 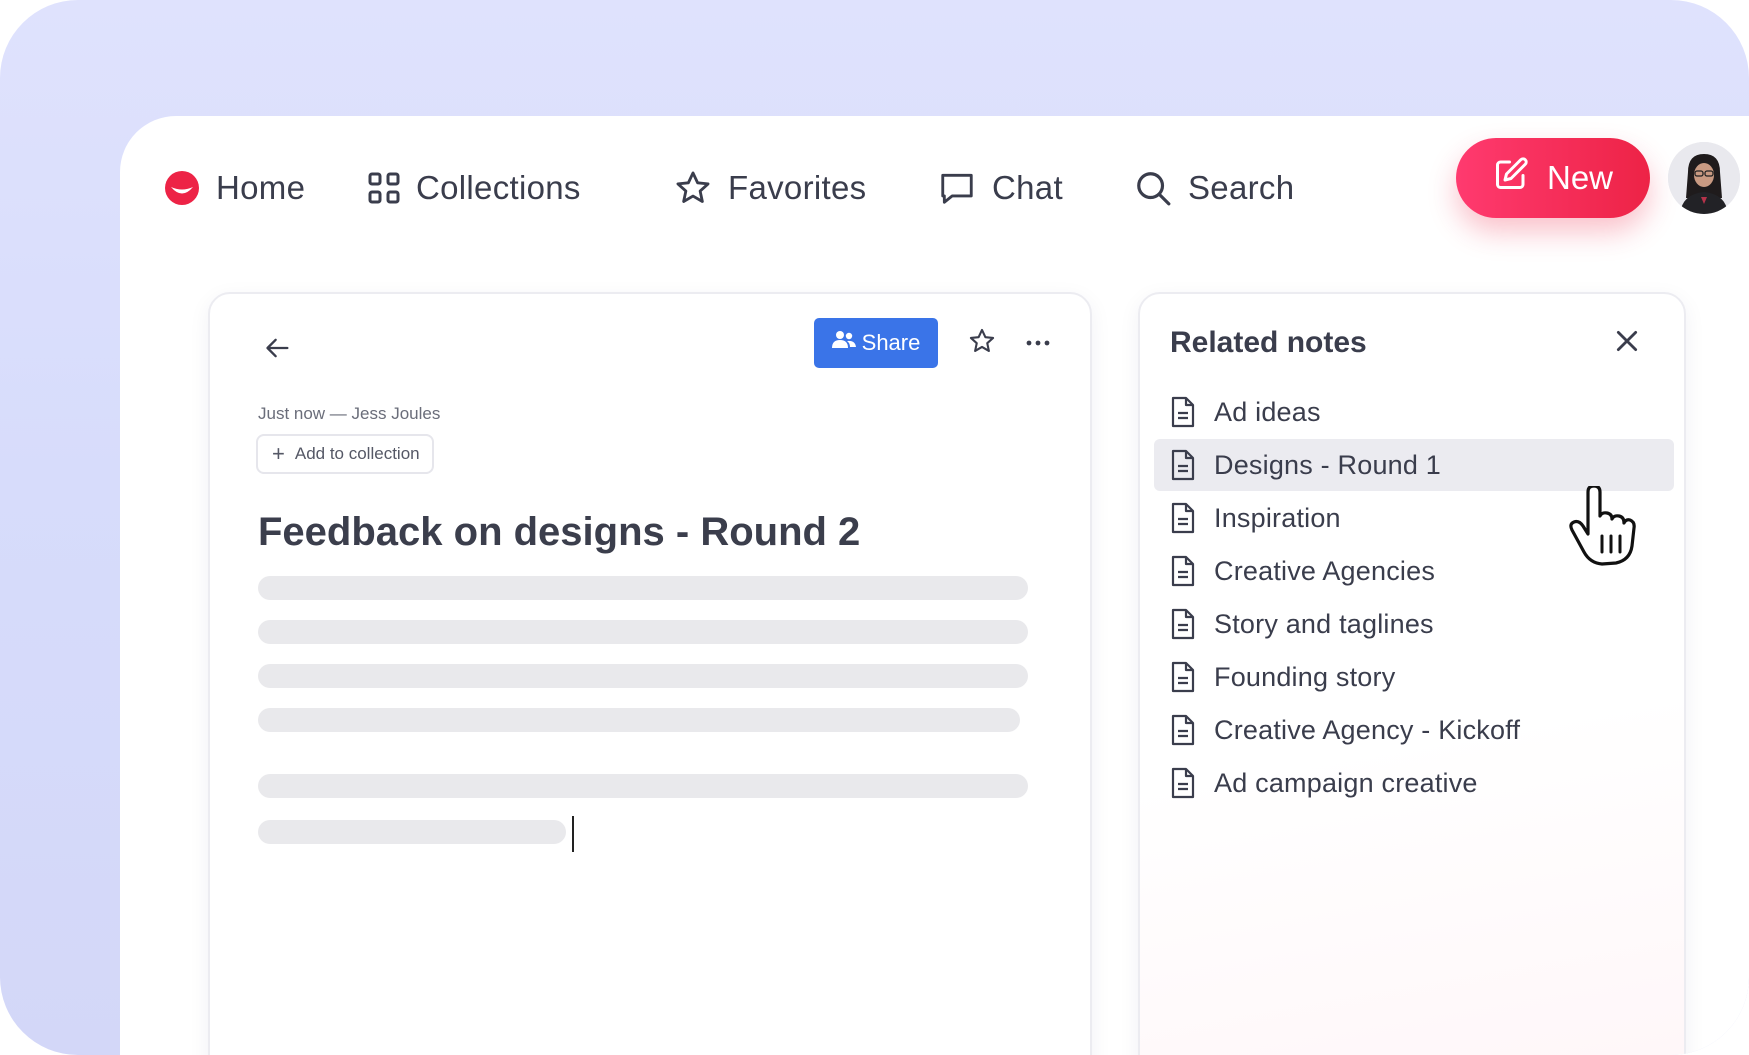 What do you see at coordinates (1367, 729) in the screenshot?
I see `related-note-label: Creative Agency - Kickoff` at bounding box center [1367, 729].